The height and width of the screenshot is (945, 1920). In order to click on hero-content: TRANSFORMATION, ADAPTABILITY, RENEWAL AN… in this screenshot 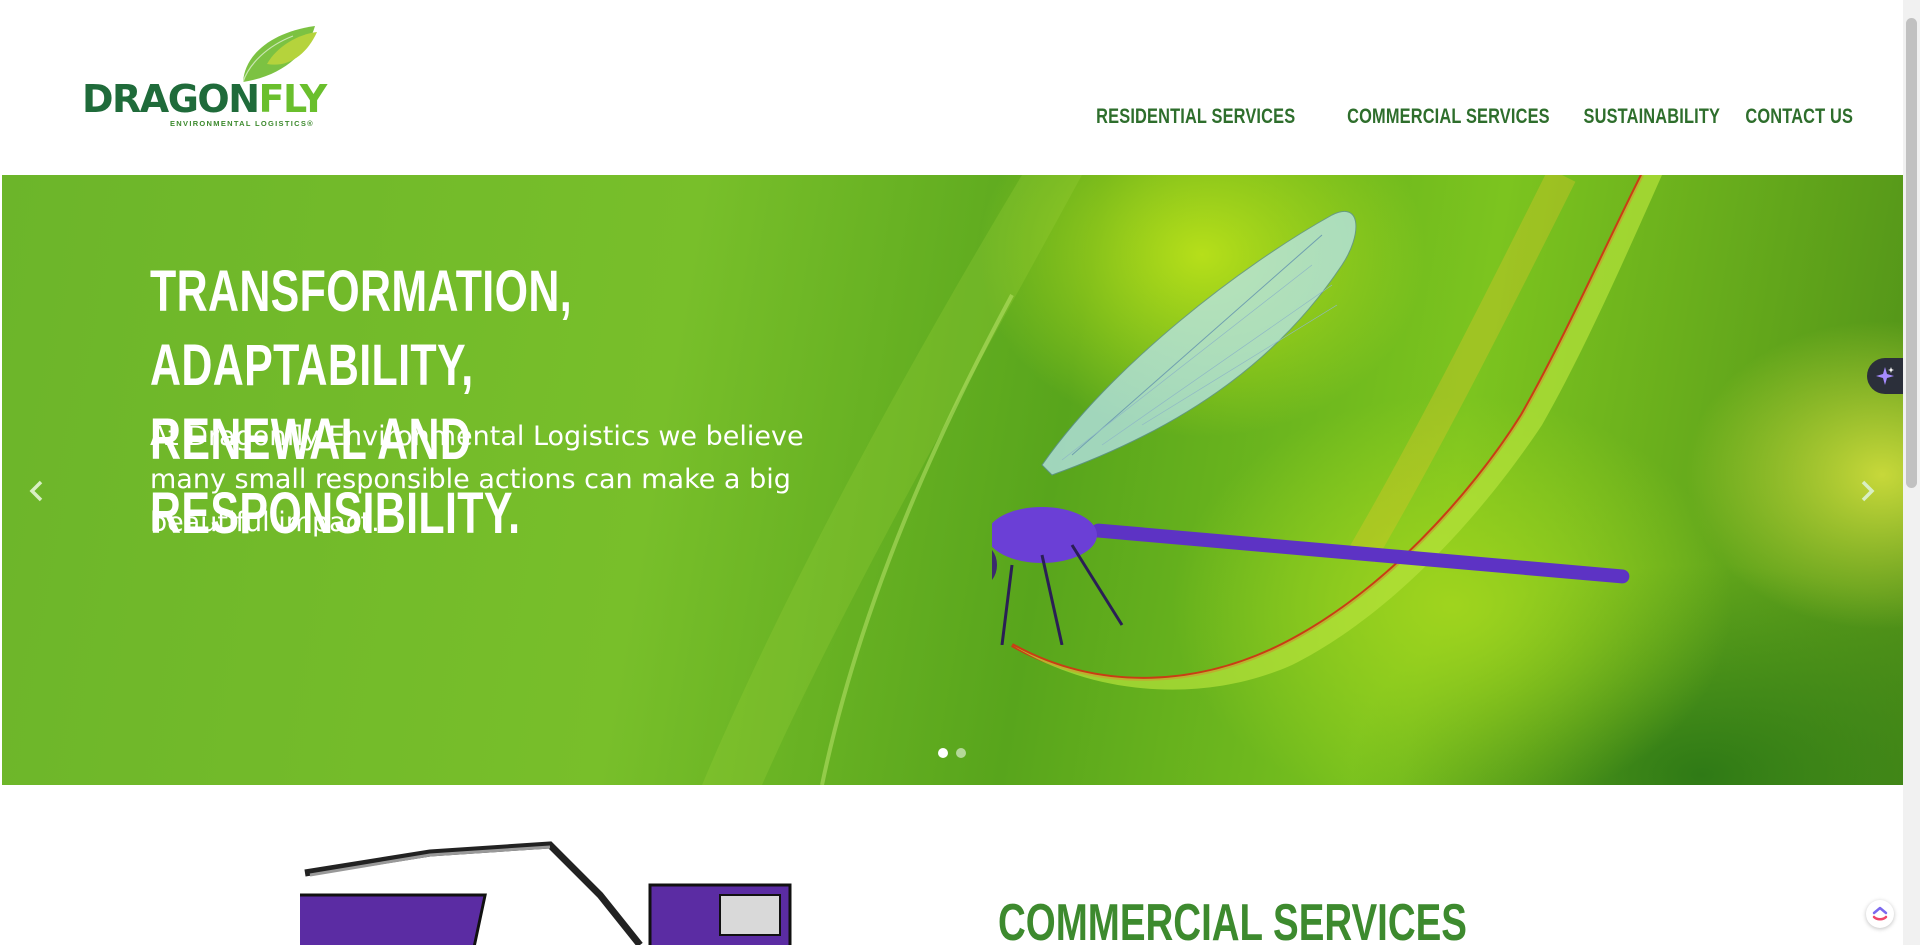, I will do `click(500, 403)`.